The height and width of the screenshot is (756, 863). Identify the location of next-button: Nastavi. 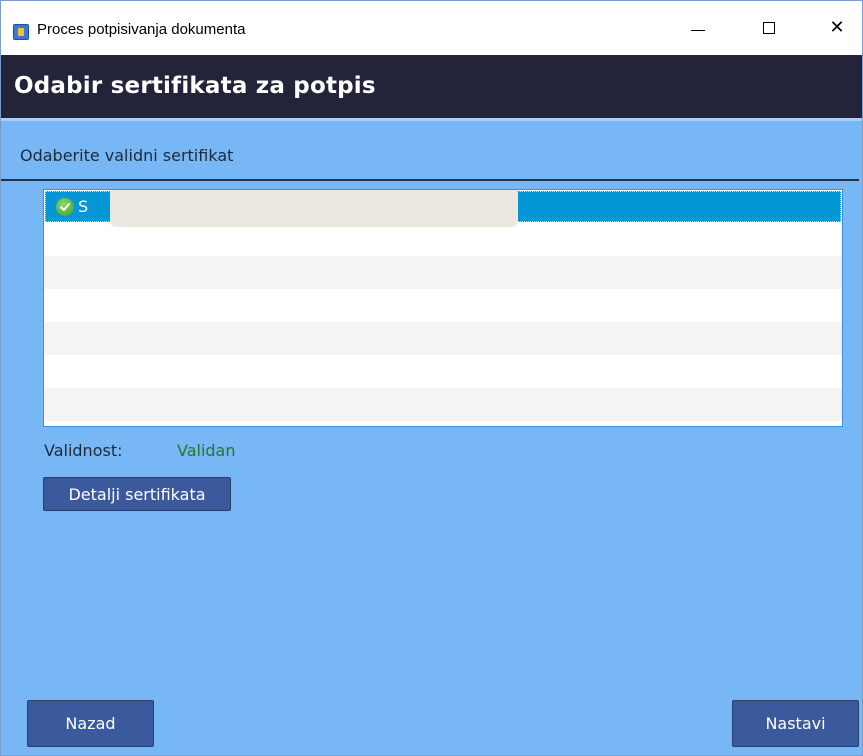
(795, 723).